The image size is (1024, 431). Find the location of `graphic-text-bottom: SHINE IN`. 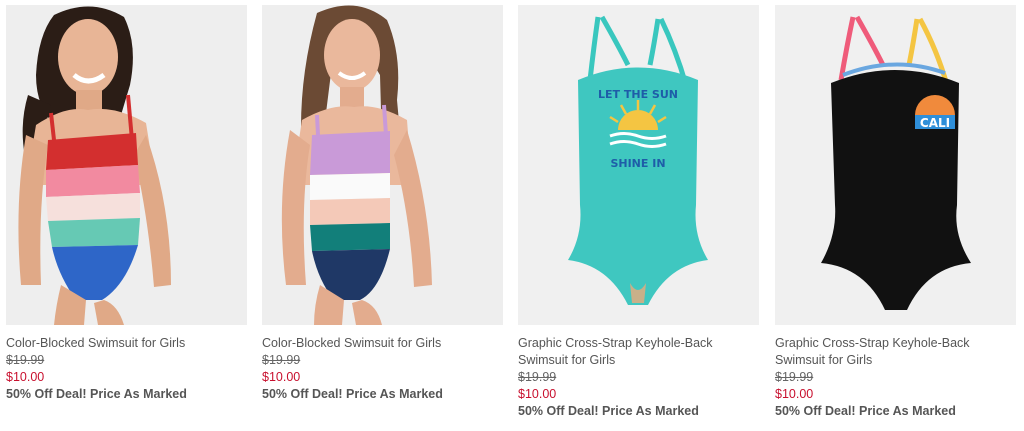

graphic-text-bottom: SHINE IN is located at coordinates (637, 163).